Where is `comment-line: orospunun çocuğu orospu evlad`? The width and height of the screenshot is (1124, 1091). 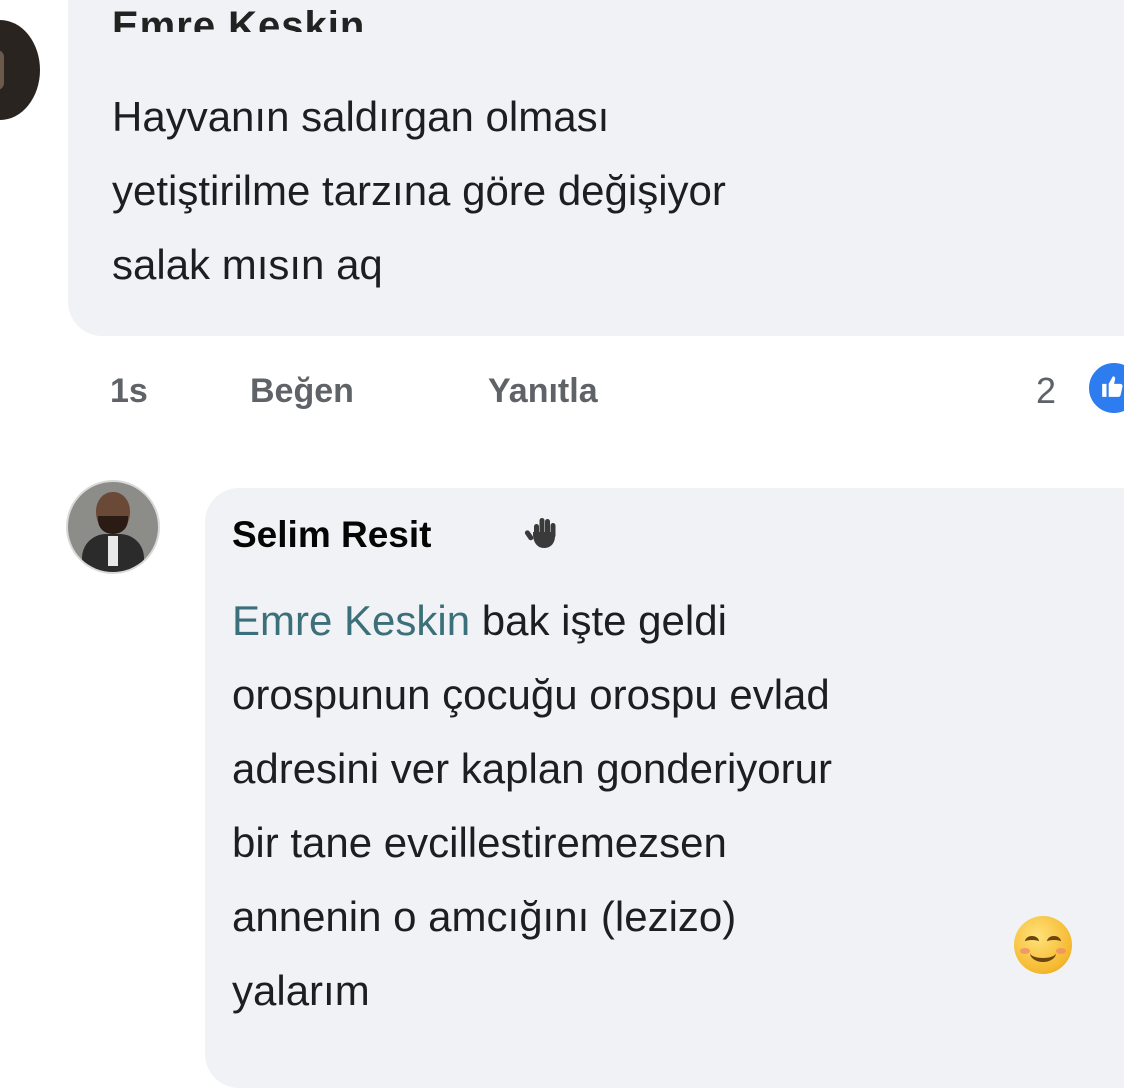 comment-line: orospunun çocuğu orospu evlad is located at coordinates (531, 694).